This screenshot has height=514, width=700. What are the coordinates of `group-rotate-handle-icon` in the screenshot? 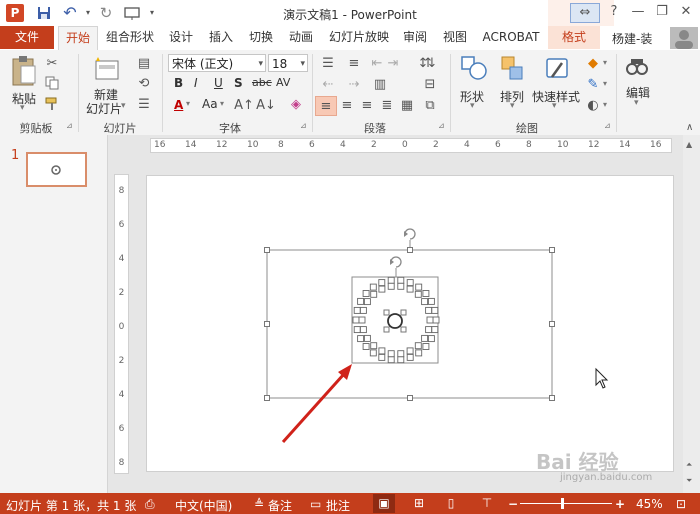 It's located at (410, 234).